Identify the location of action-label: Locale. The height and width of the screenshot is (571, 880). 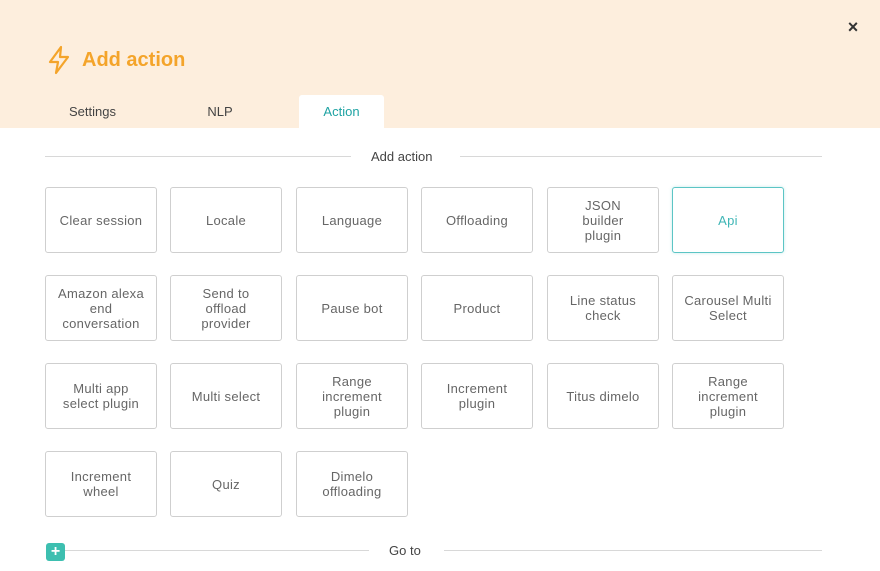
(226, 220).